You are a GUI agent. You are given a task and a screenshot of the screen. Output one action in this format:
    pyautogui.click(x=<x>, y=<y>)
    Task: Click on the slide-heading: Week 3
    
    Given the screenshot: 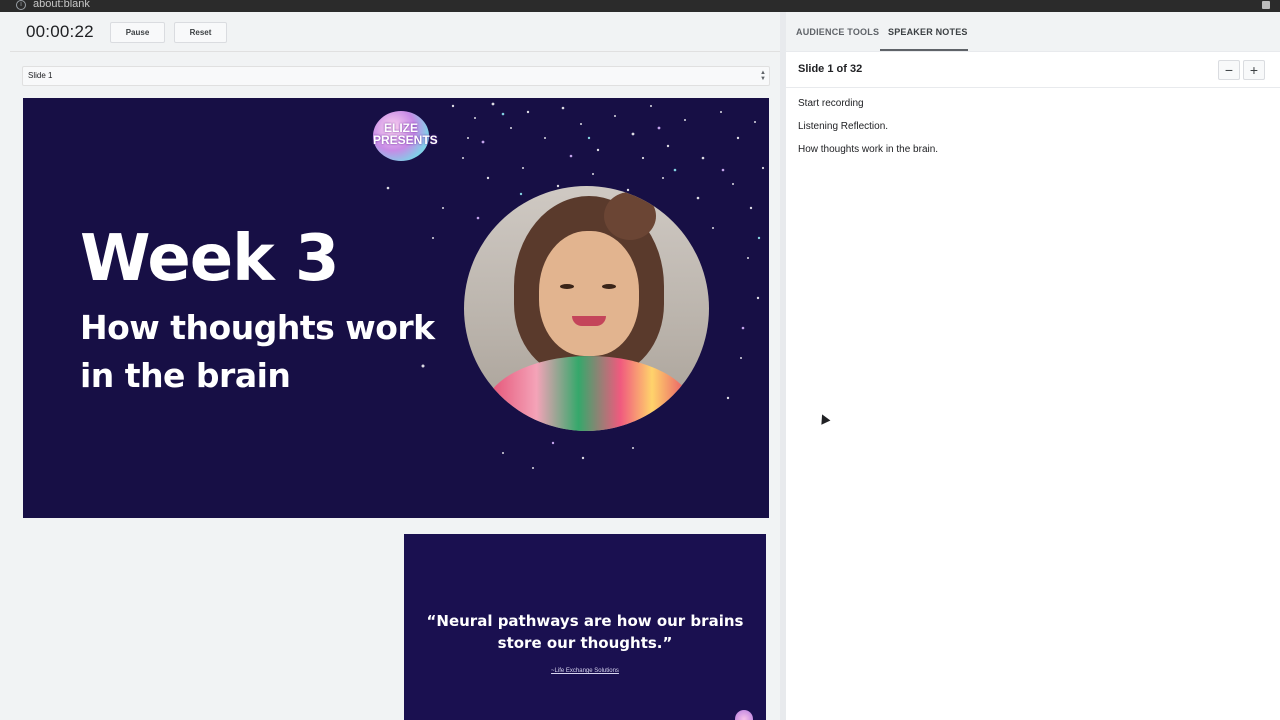 What is the action you would take?
    pyautogui.click(x=209, y=259)
    